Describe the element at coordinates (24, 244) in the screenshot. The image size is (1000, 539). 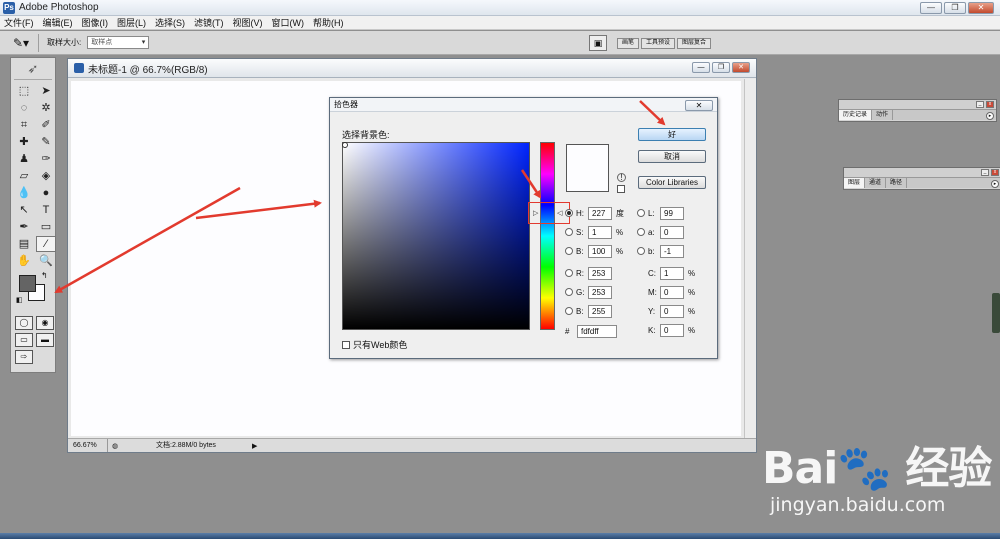
I see `notes-tool-icon: ▤` at that location.